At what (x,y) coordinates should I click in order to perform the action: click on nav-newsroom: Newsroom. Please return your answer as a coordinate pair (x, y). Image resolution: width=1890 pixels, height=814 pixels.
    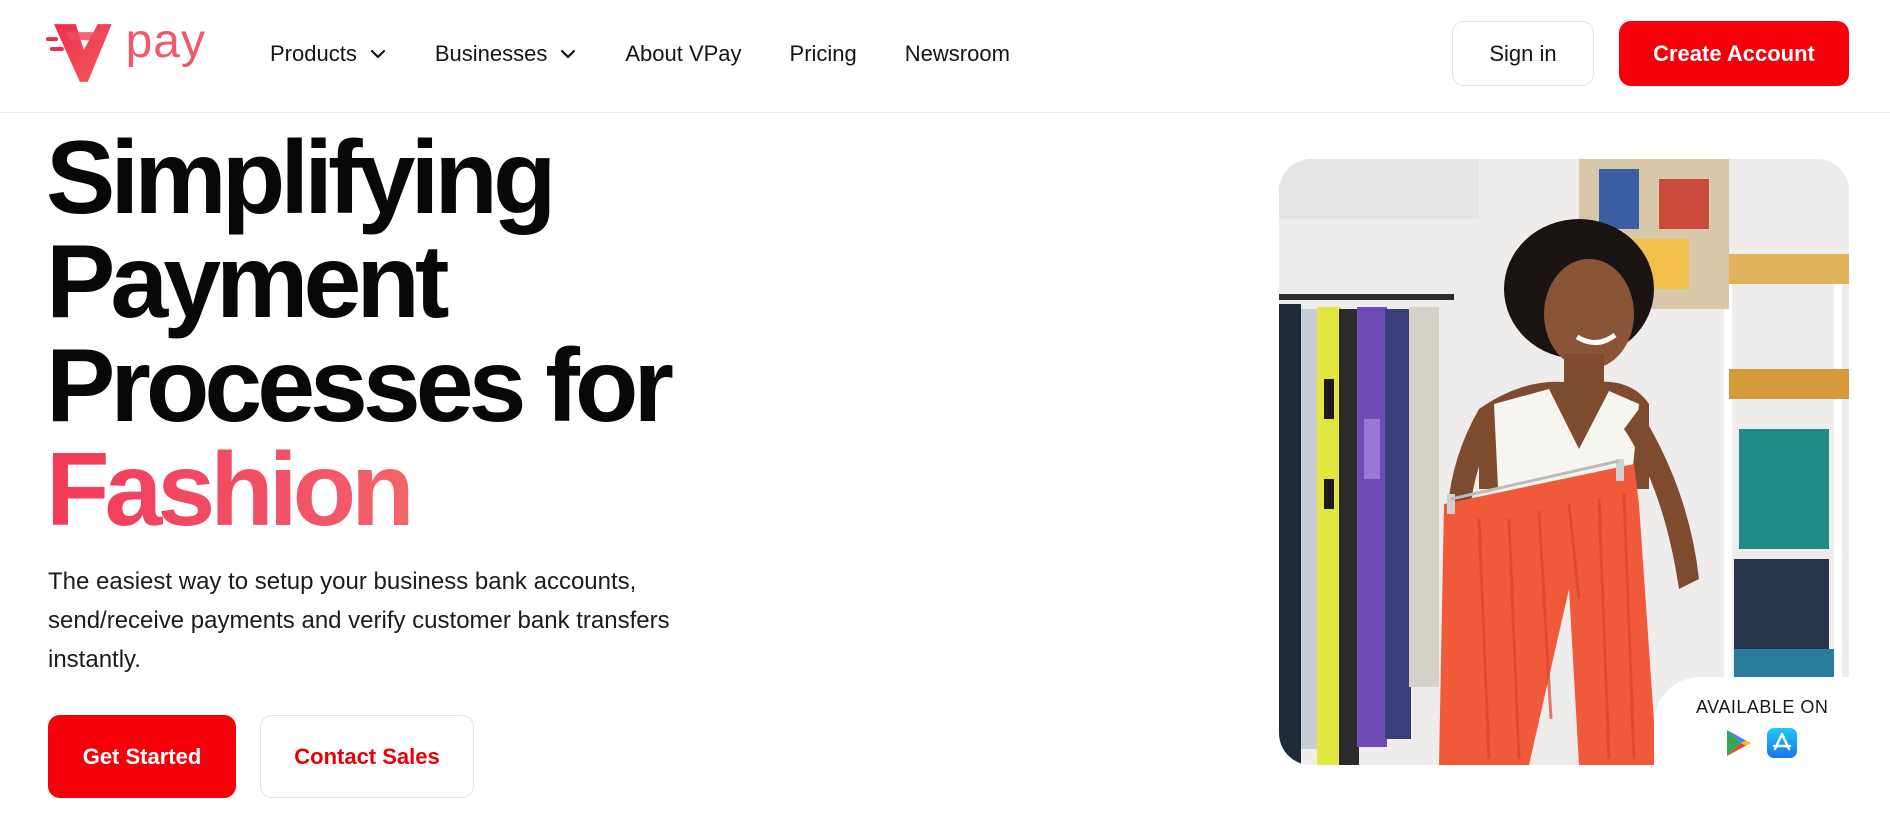
    Looking at the image, I should click on (957, 54).